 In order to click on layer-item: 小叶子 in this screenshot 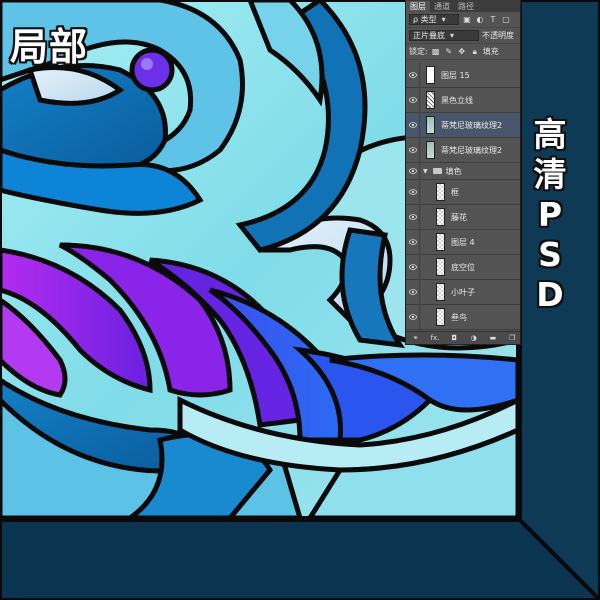, I will do `click(463, 292)`.